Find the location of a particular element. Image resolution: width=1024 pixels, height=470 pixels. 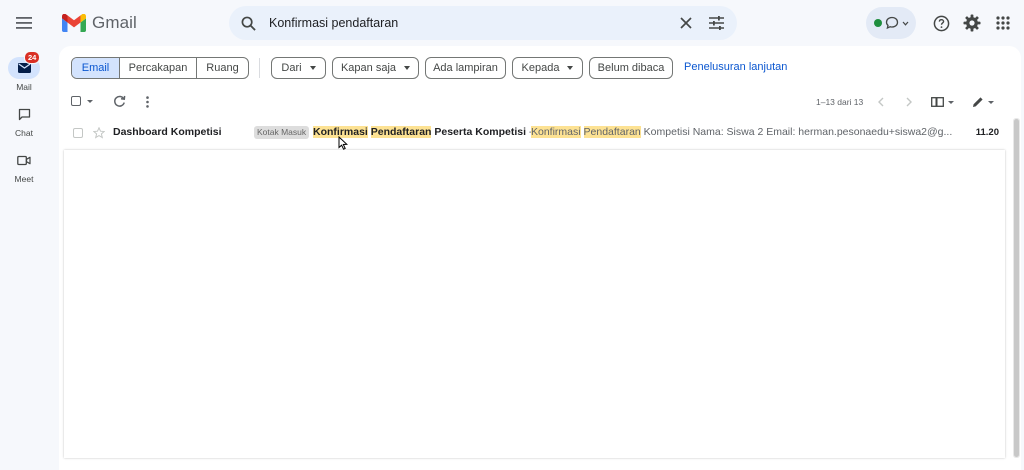

chat-icon is located at coordinates (24, 114).